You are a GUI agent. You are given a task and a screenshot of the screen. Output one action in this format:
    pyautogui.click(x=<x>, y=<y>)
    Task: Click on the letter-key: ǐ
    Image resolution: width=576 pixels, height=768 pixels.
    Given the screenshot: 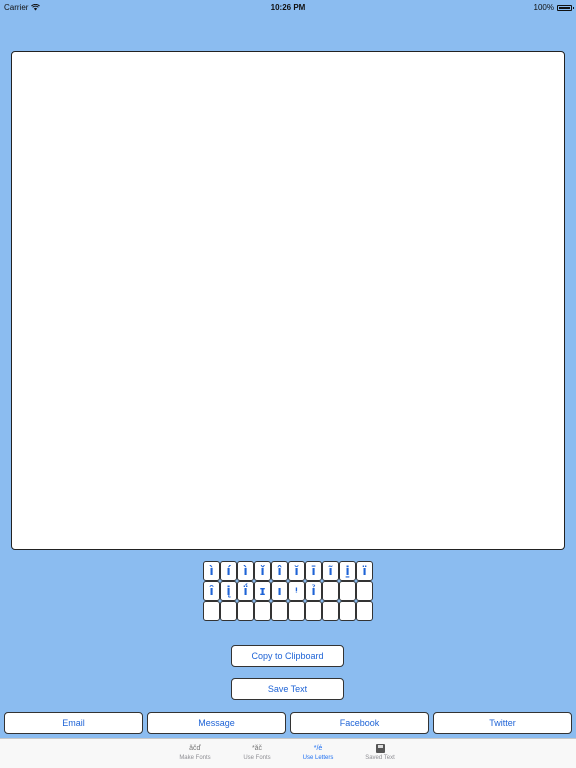 What is the action you would take?
    pyautogui.click(x=262, y=571)
    